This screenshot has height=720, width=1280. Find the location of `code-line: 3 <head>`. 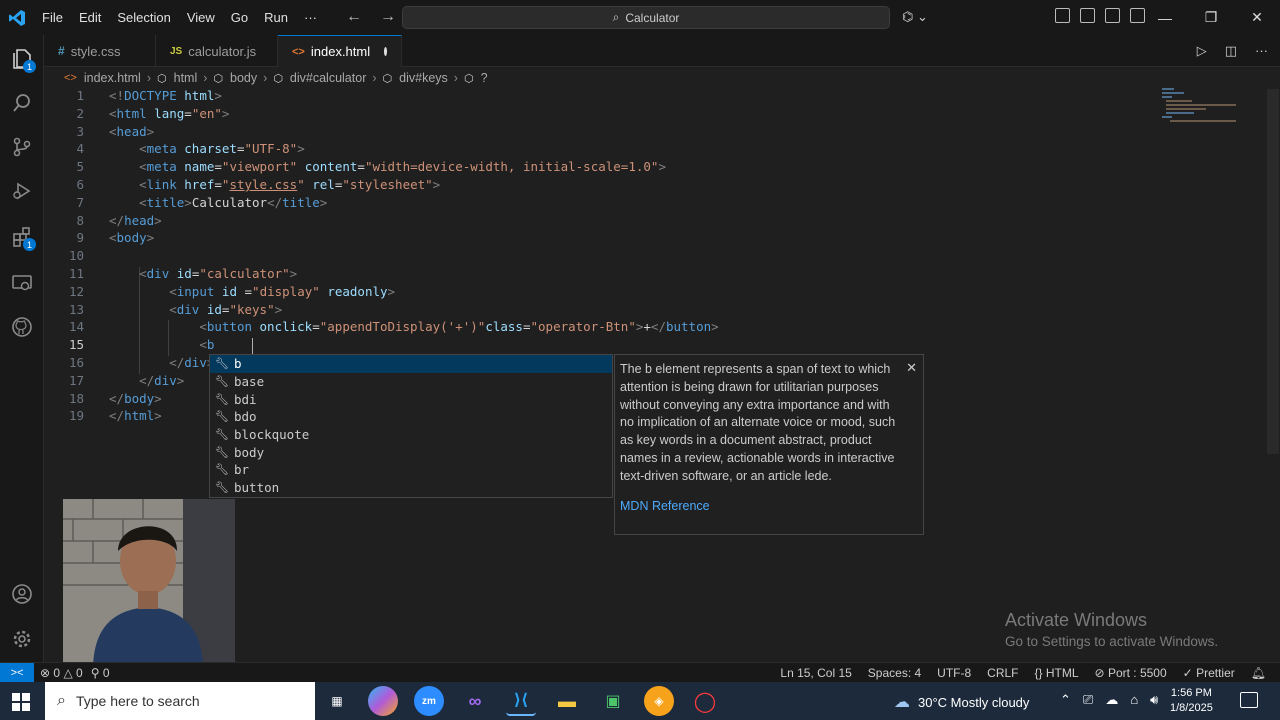

code-line: 3 <head> is located at coordinates (654, 132).